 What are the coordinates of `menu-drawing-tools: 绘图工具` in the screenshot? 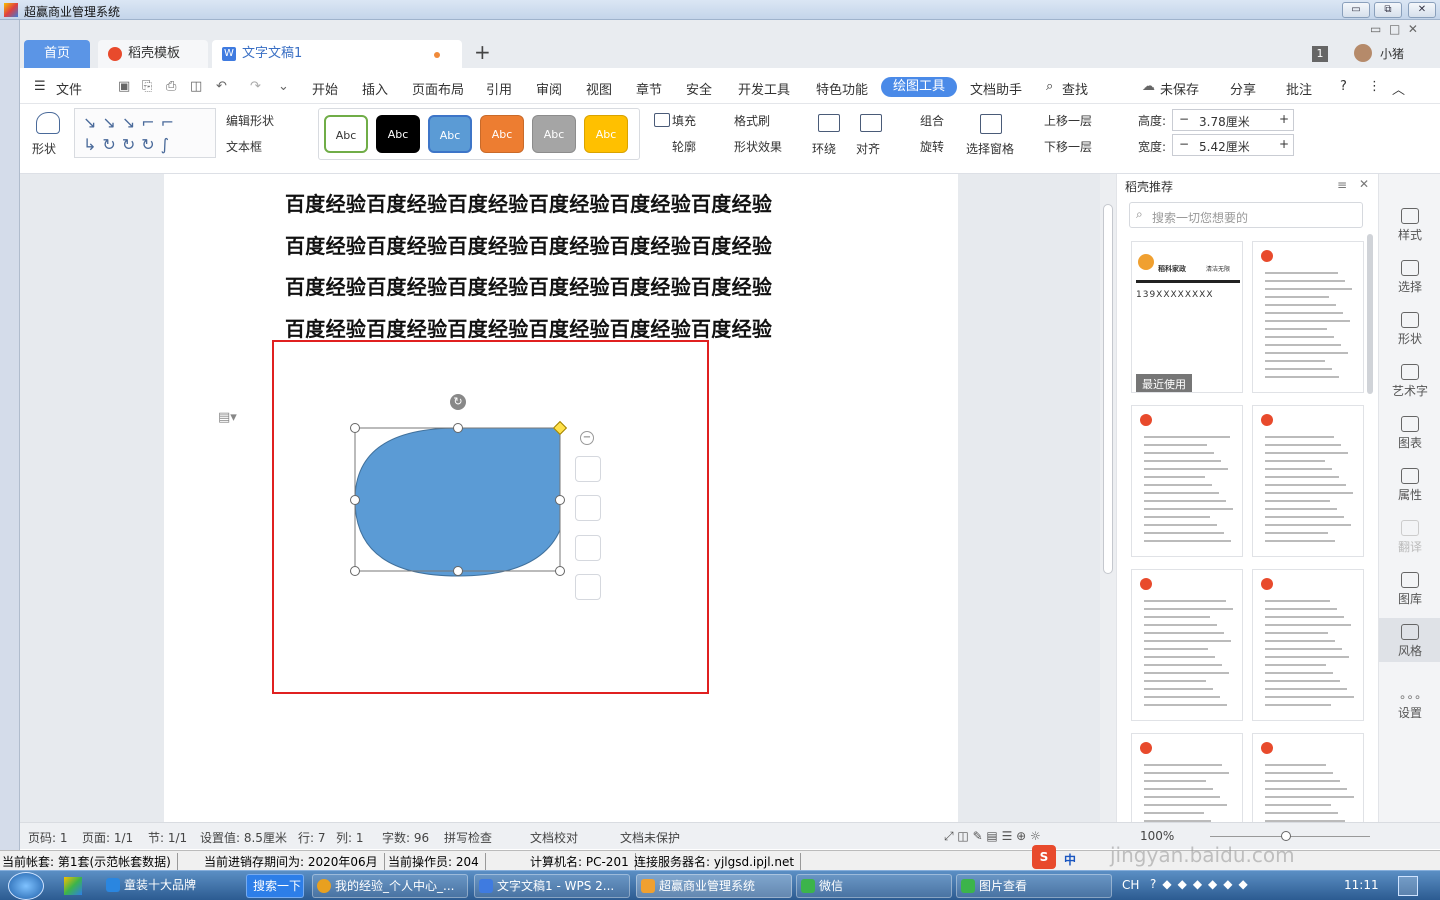 It's located at (919, 87).